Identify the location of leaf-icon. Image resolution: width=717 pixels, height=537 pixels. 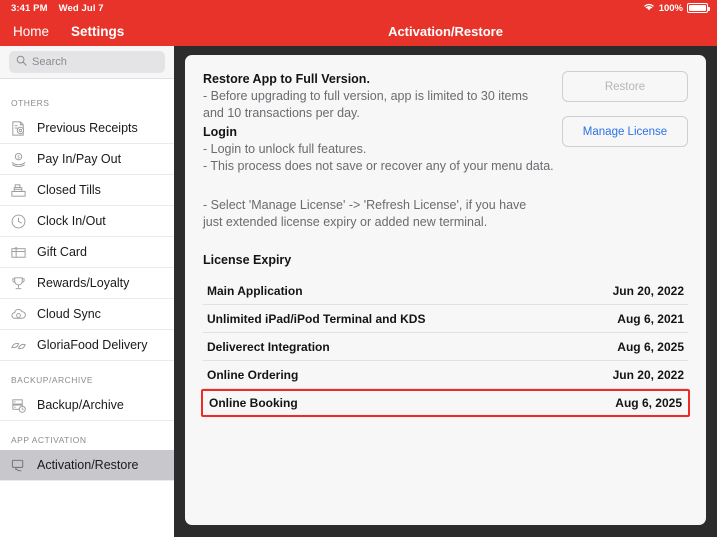
(18, 345).